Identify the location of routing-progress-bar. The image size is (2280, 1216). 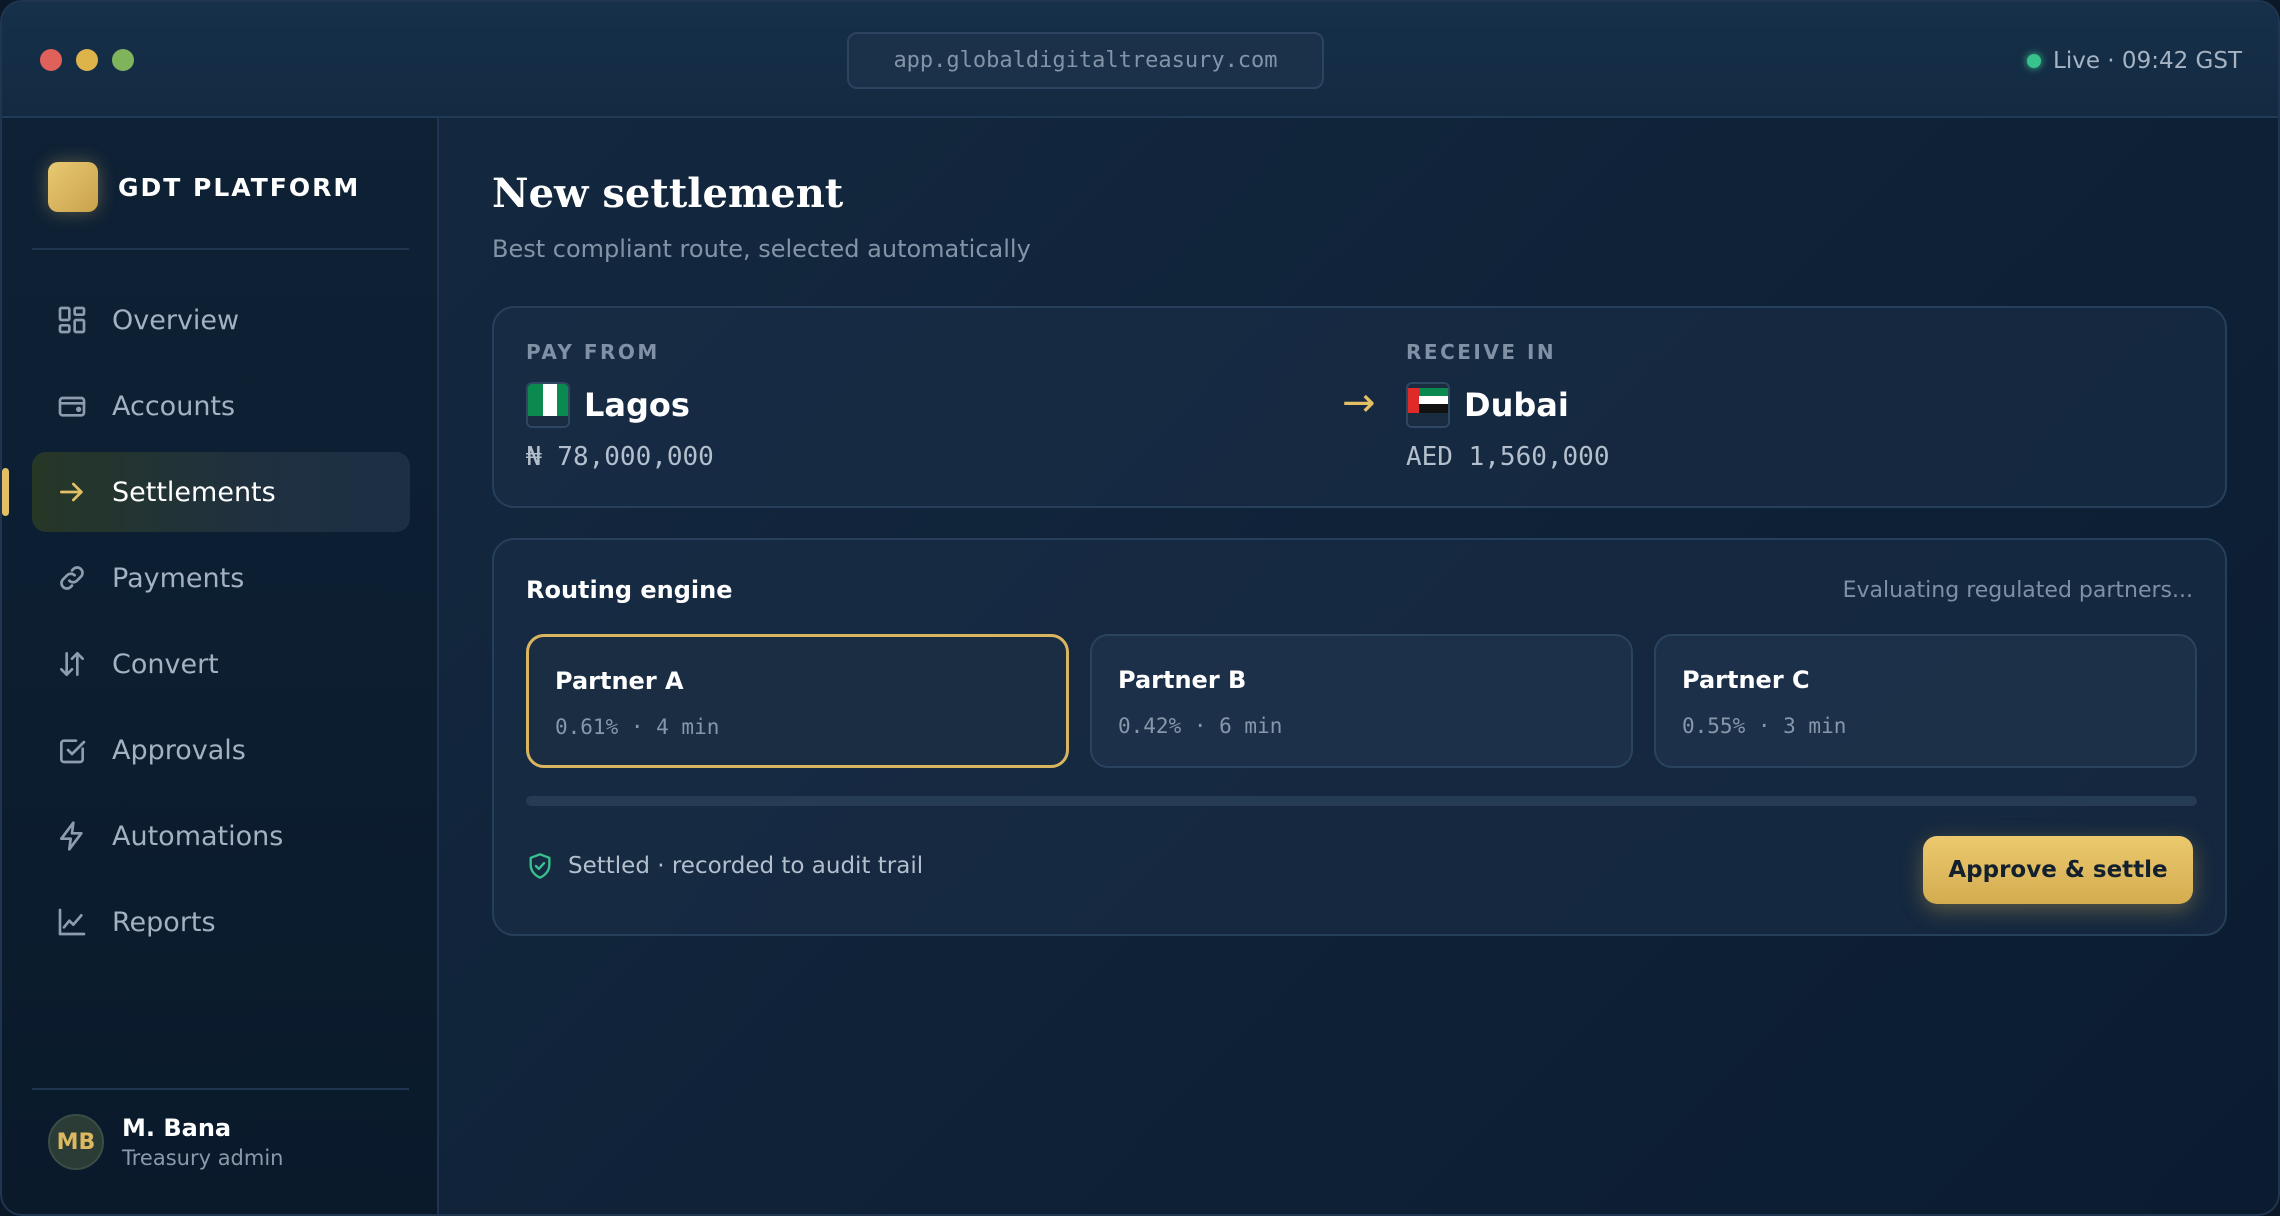
(1361, 801).